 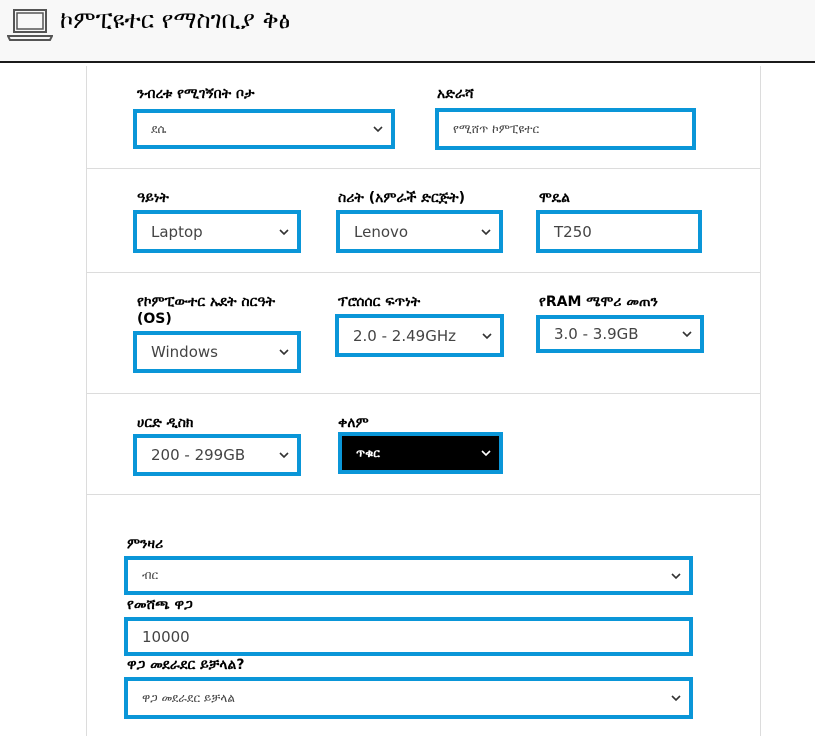 I want to click on negotiable-label: ዋጋ መደራደር ይቻላል?, so click(x=186, y=665).